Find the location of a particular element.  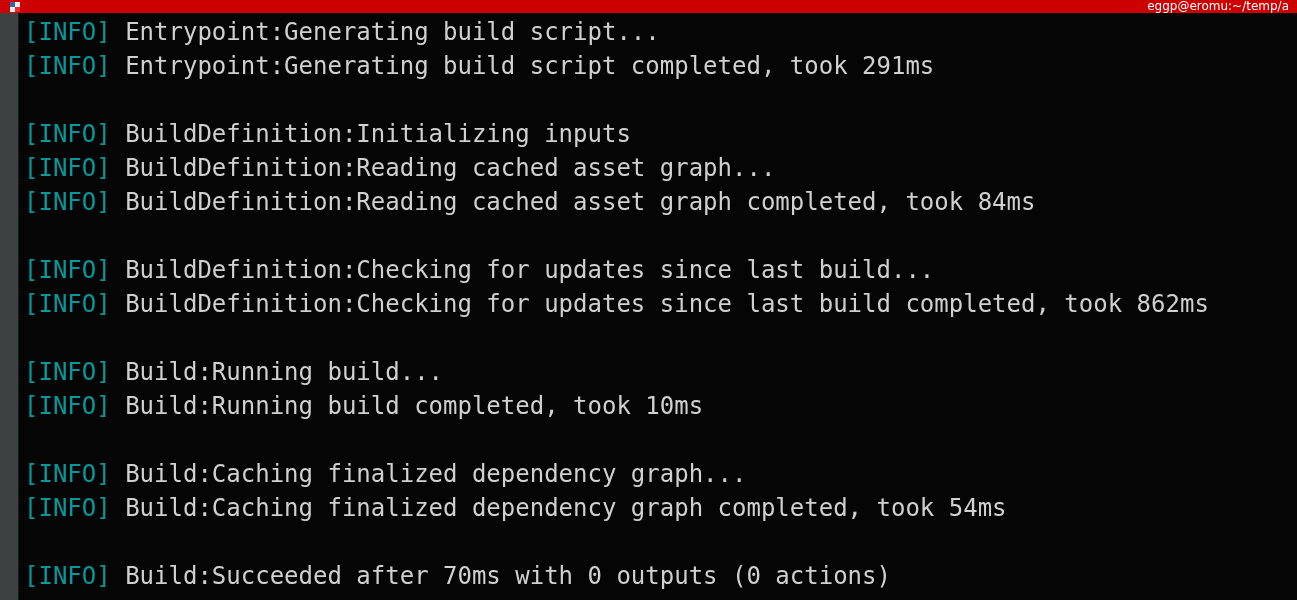

terminal-icon is located at coordinates (15, 6).